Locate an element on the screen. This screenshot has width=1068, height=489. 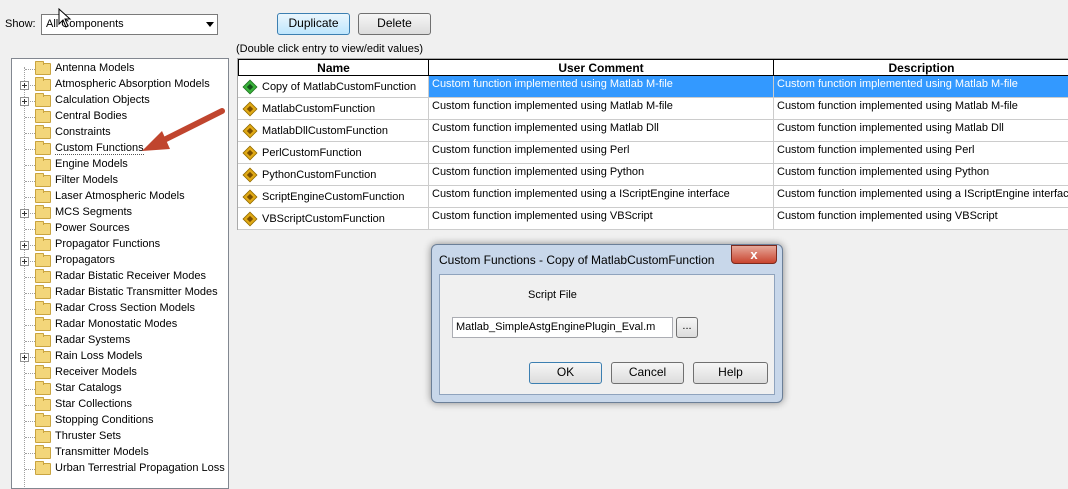
tree-item: Filter Models is located at coordinates (120, 181).